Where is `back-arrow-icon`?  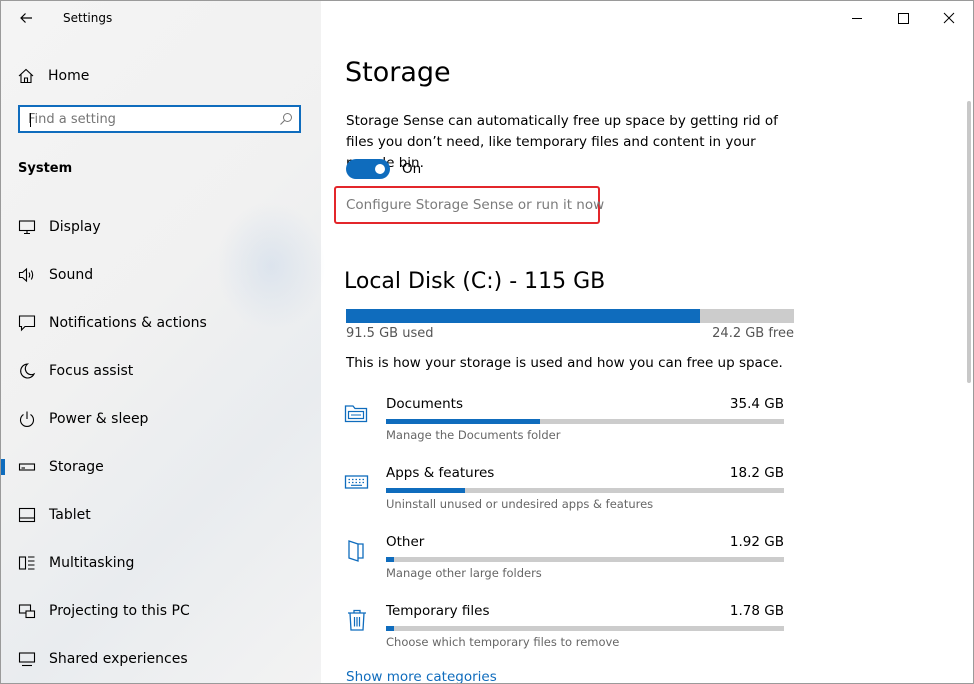 back-arrow-icon is located at coordinates (26, 18).